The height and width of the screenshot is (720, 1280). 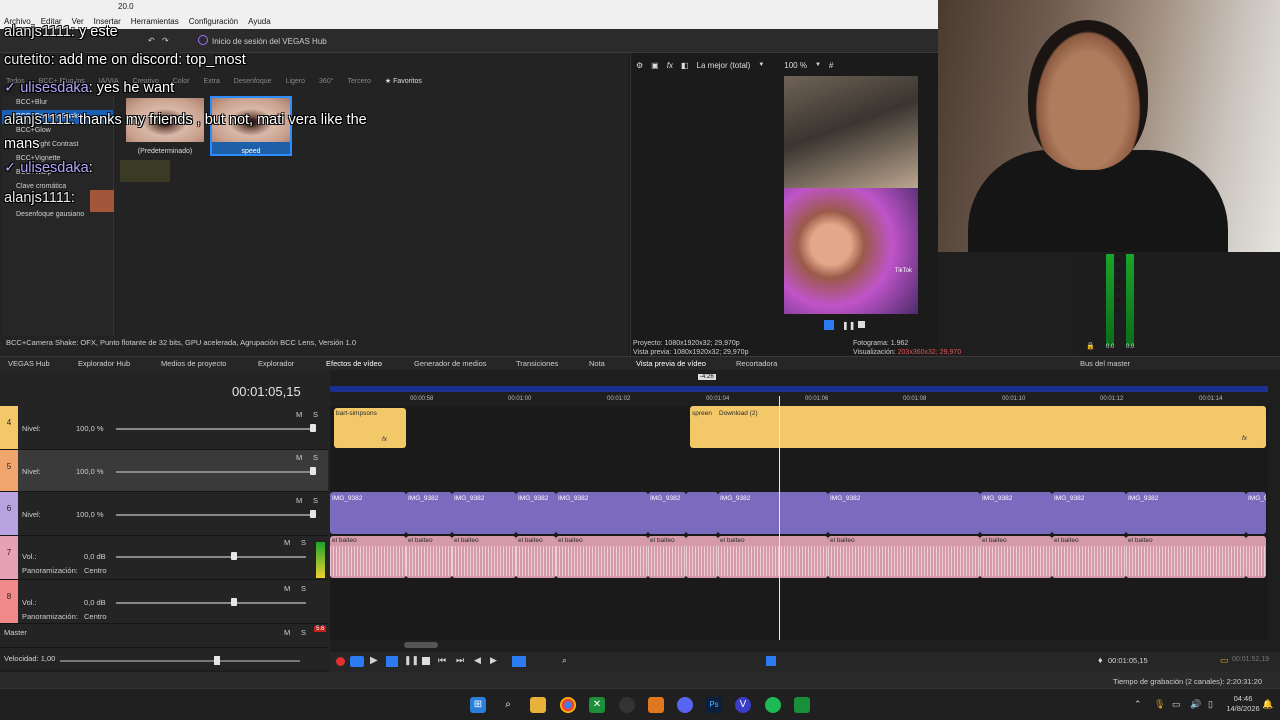 What do you see at coordinates (357, 661) in the screenshot?
I see `loop-button` at bounding box center [357, 661].